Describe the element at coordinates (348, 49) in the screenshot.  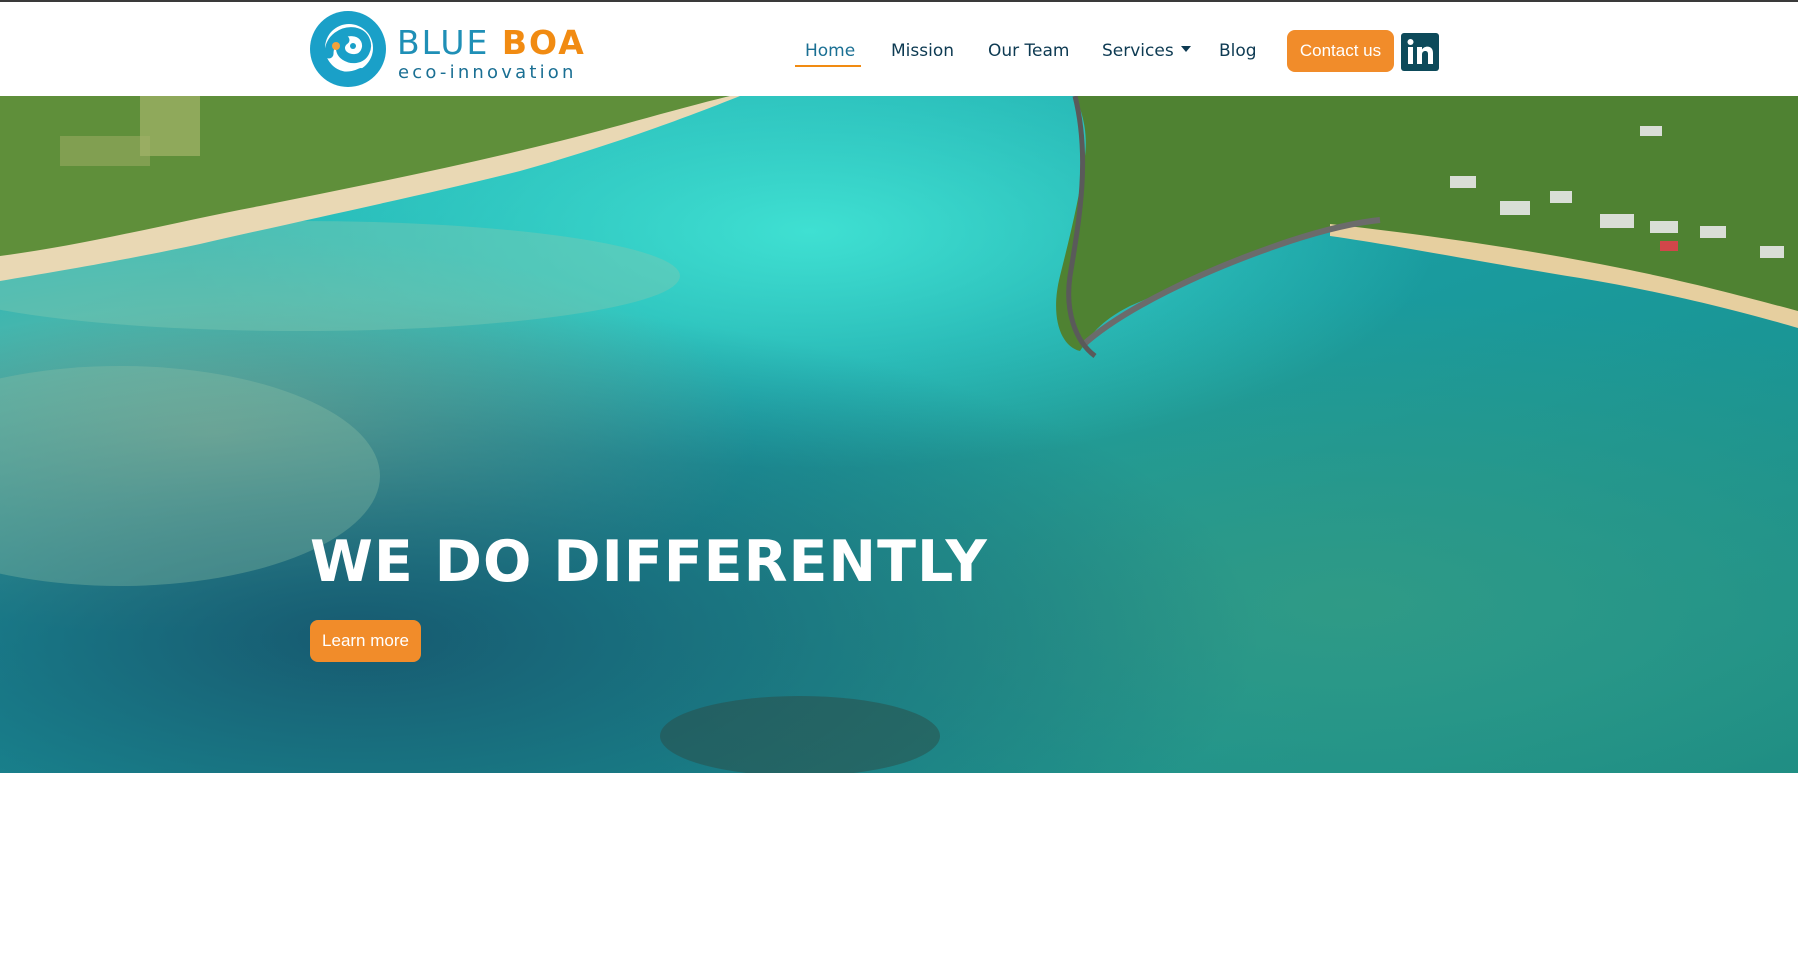
I see `snake-logo-icon` at that location.